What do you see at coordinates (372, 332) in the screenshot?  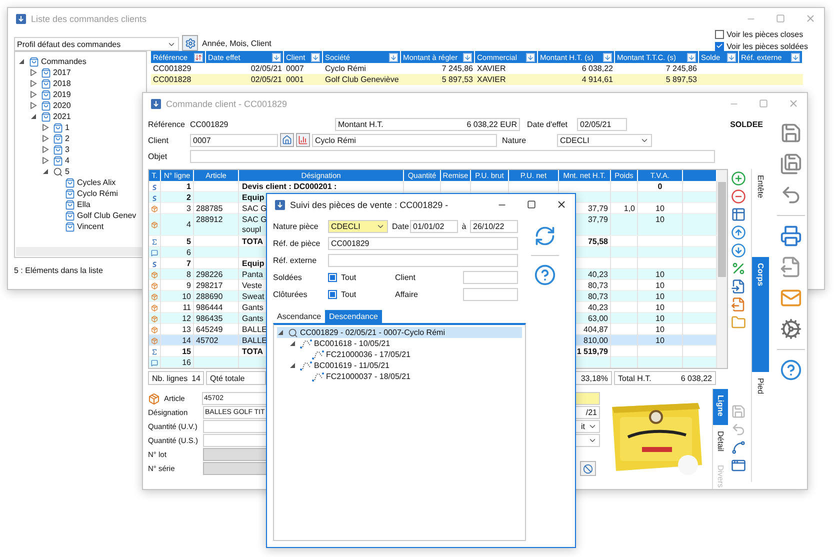 I see `tree-label: CC001829 - 02/05/21 - 0007-Cyclo Rémi` at bounding box center [372, 332].